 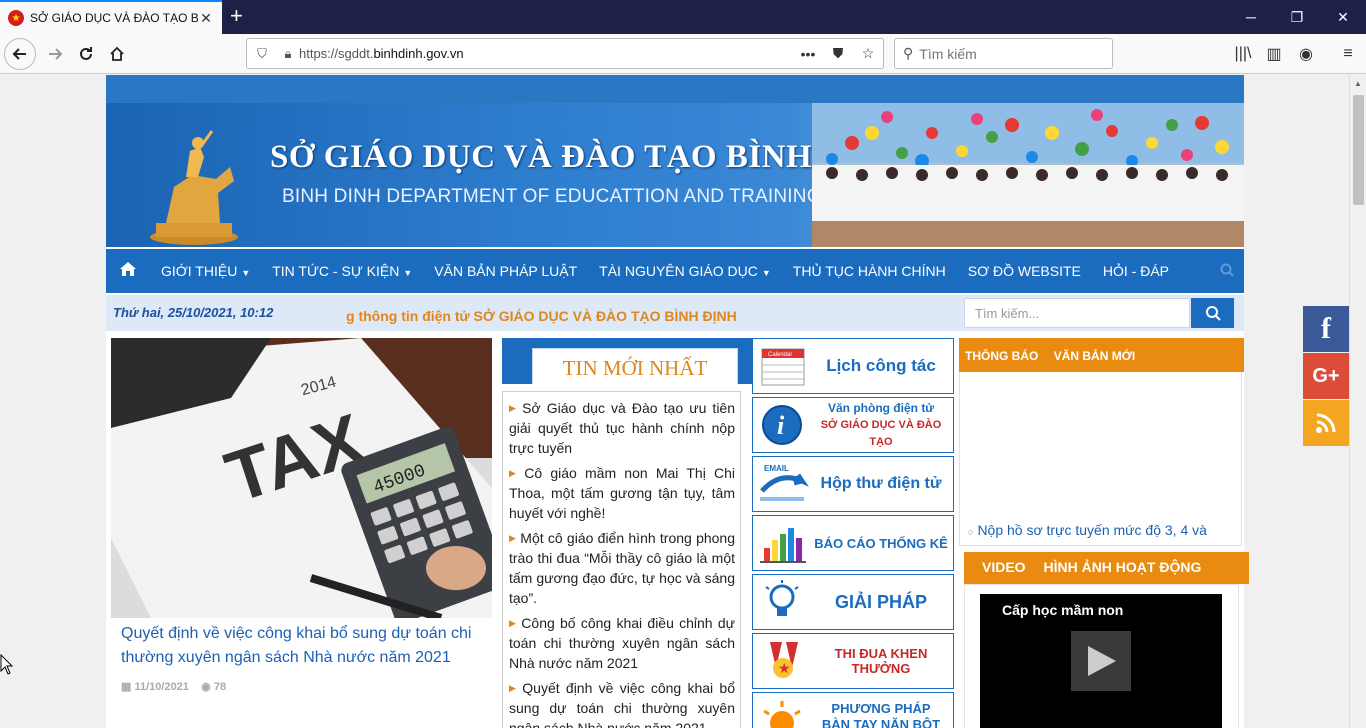 What do you see at coordinates (1024, 271) in the screenshot?
I see `menu-item-so-do: SƠ ĐỒ WEBSITE` at bounding box center [1024, 271].